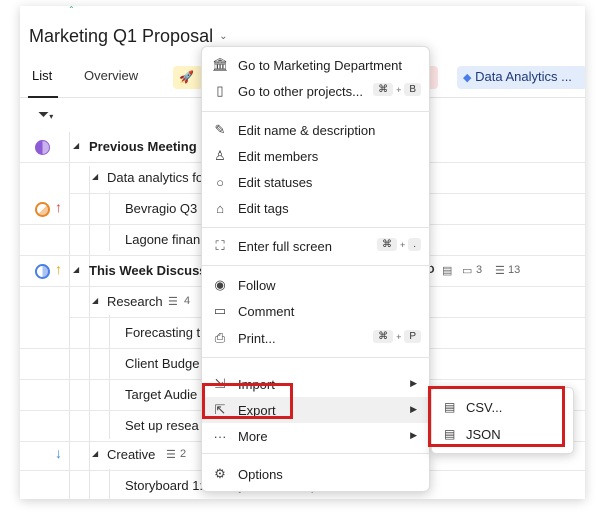 The width and height of the screenshot is (605, 519). What do you see at coordinates (316, 208) in the screenshot?
I see `menu-item-edit-tags: ⌂ Edit tags` at bounding box center [316, 208].